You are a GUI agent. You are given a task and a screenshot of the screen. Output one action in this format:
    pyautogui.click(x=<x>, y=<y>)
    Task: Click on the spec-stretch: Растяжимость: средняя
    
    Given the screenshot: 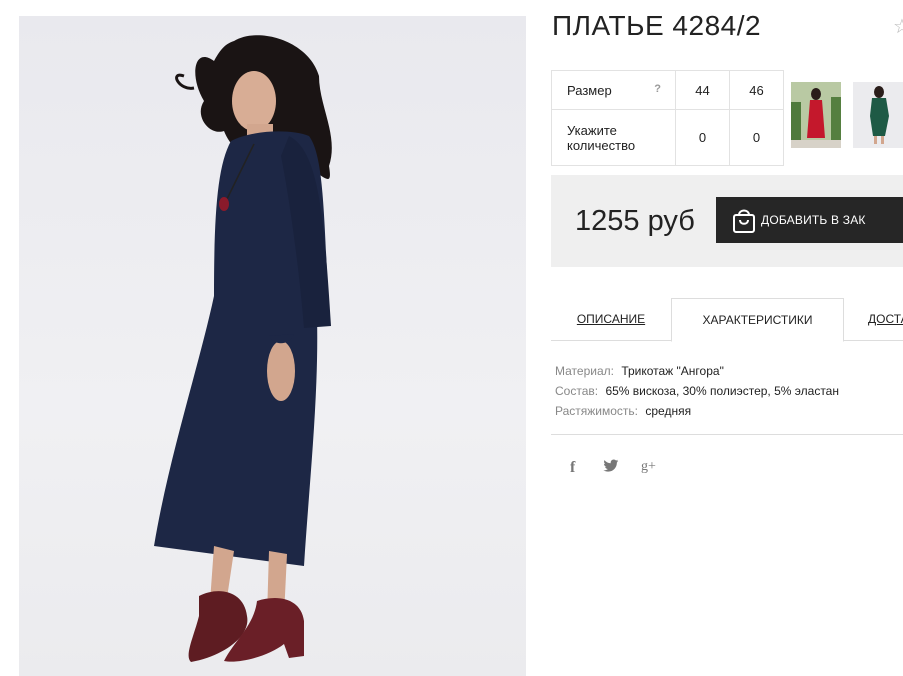 What is the action you would take?
    pyautogui.click(x=697, y=411)
    